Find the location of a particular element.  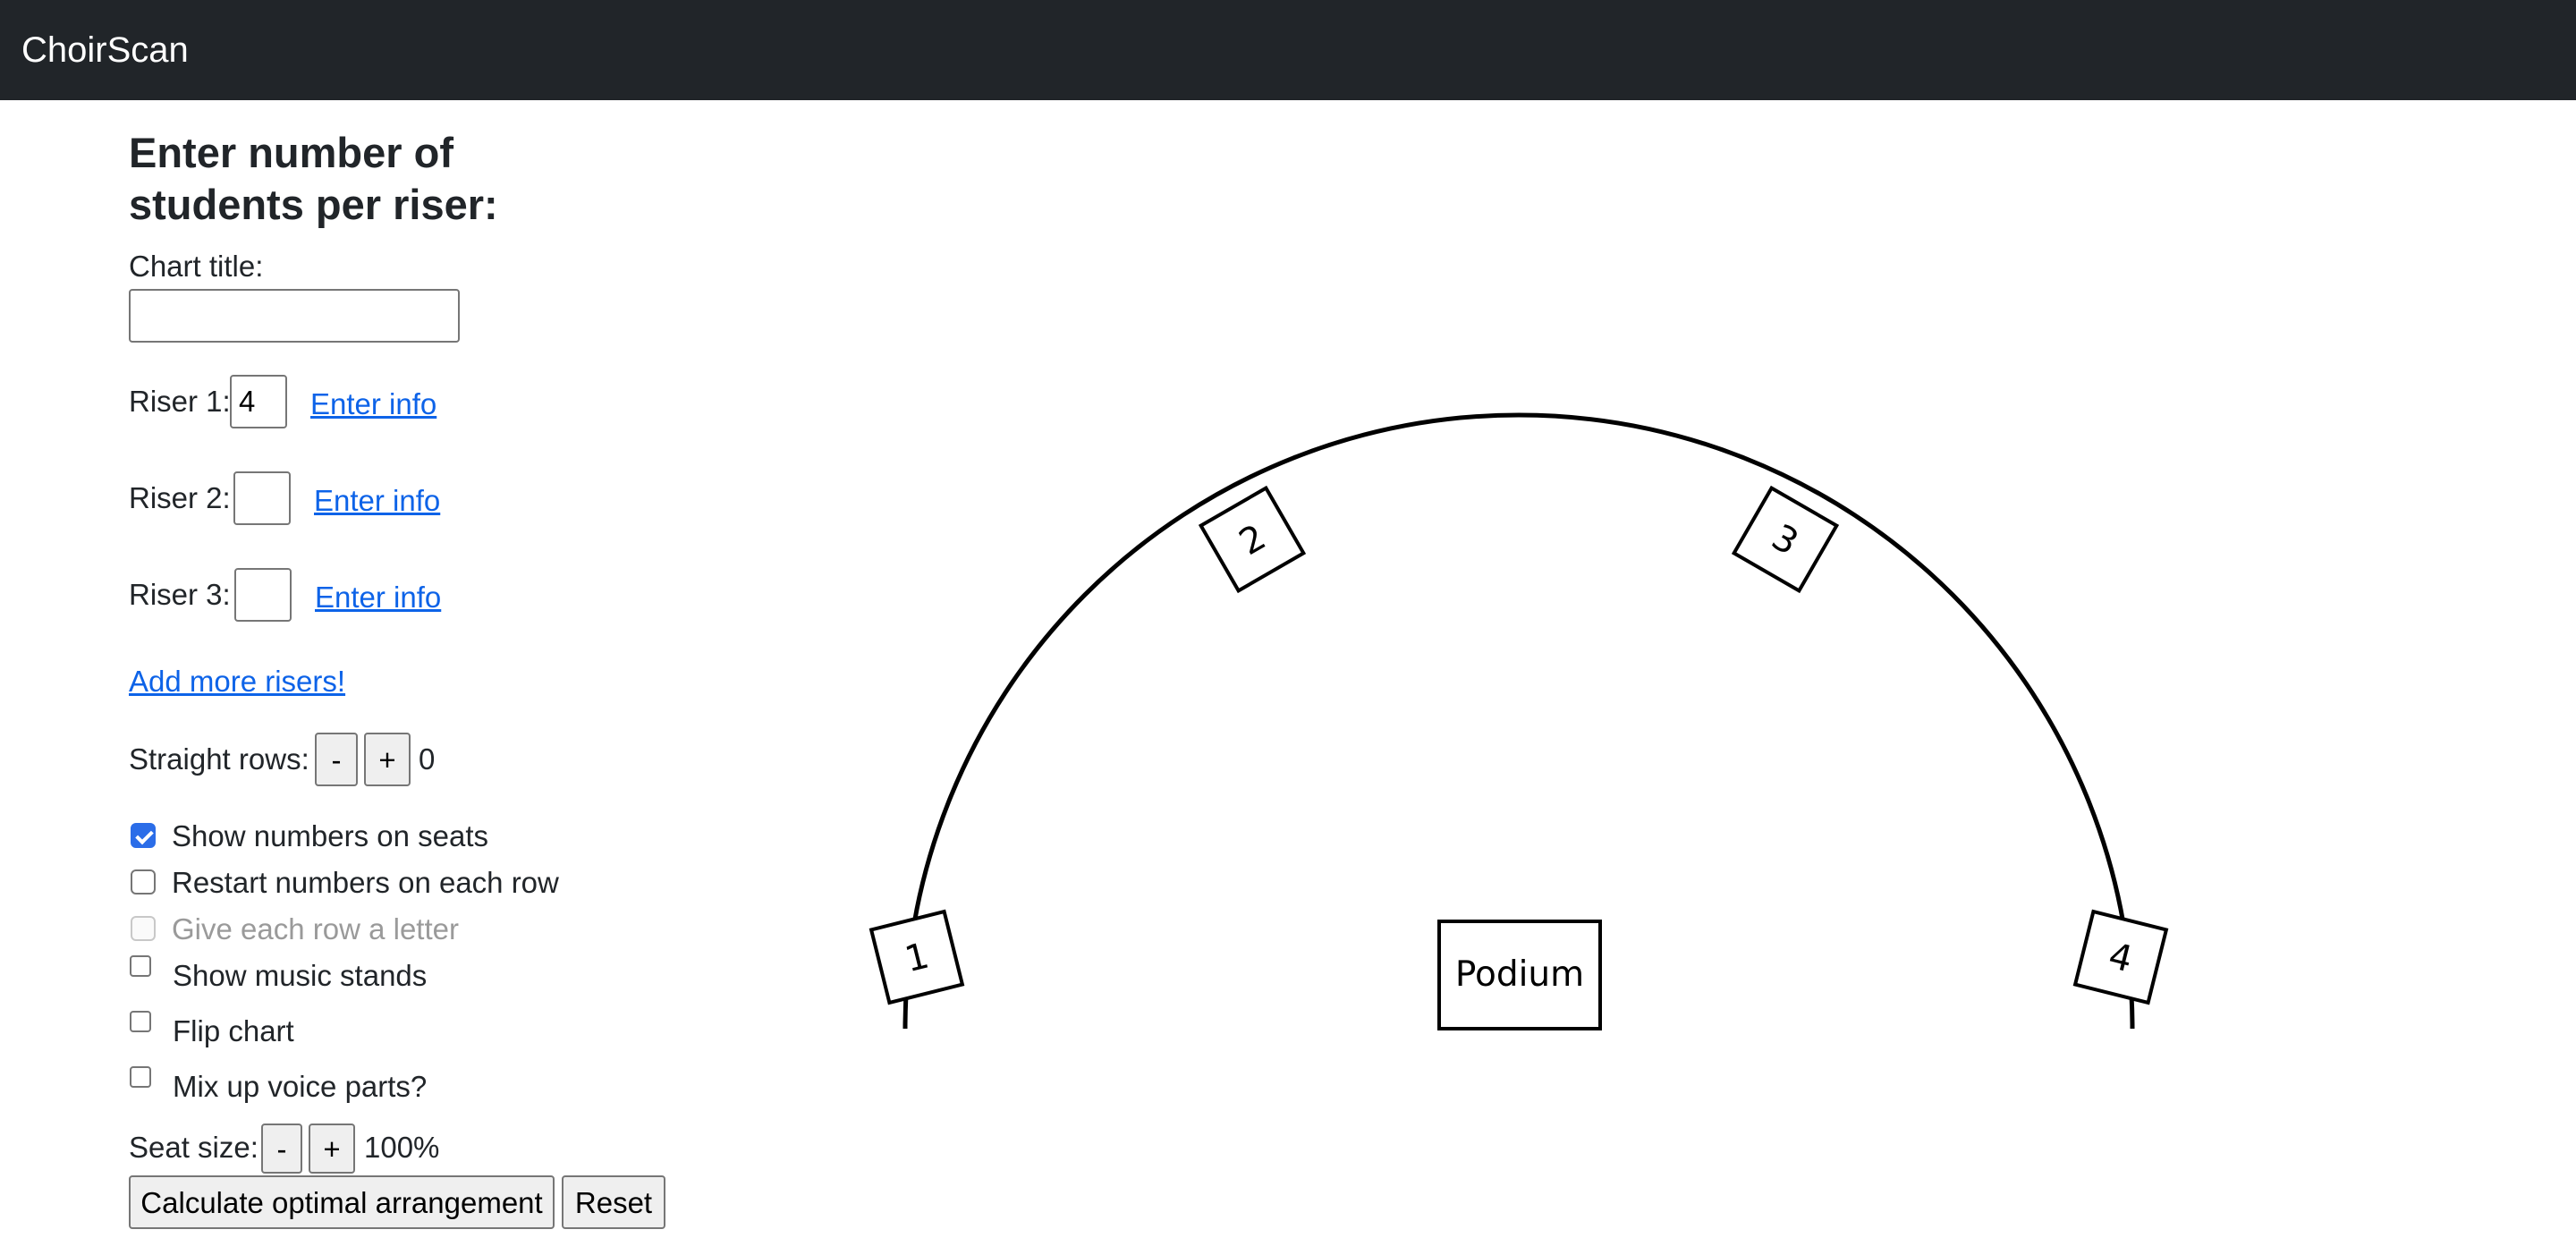

podium-label: Podium is located at coordinates (1519, 974).